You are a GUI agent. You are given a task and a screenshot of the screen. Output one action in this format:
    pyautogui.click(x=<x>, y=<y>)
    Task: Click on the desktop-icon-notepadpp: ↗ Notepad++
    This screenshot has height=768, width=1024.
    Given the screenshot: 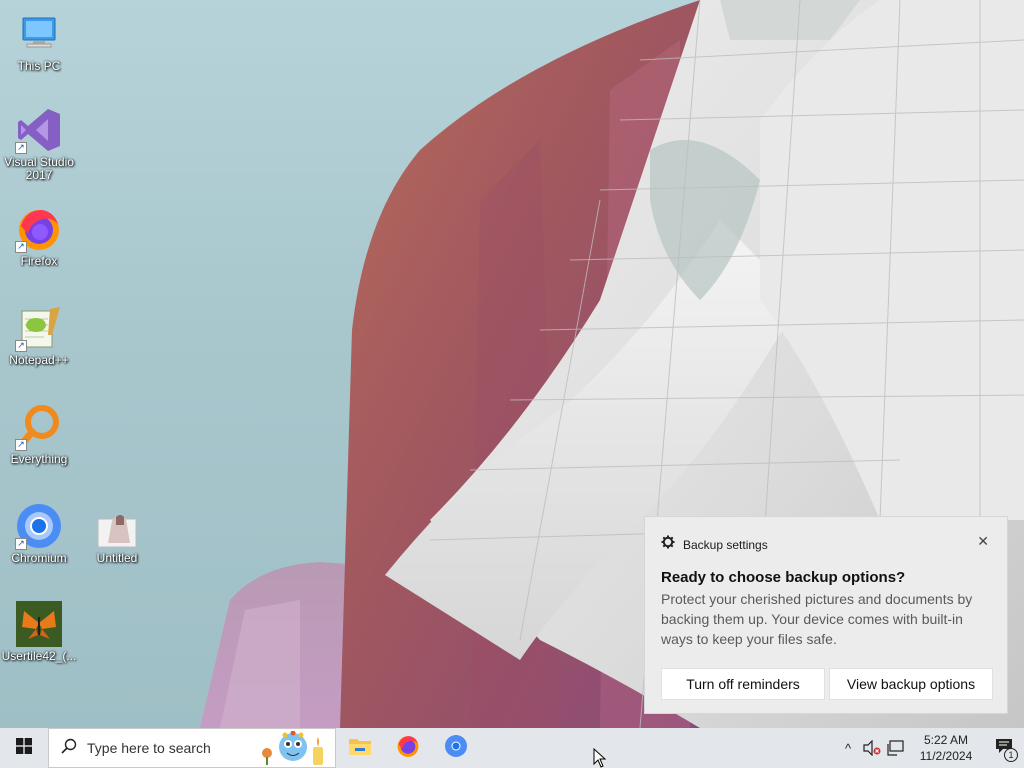 What is the action you would take?
    pyautogui.click(x=39, y=335)
    